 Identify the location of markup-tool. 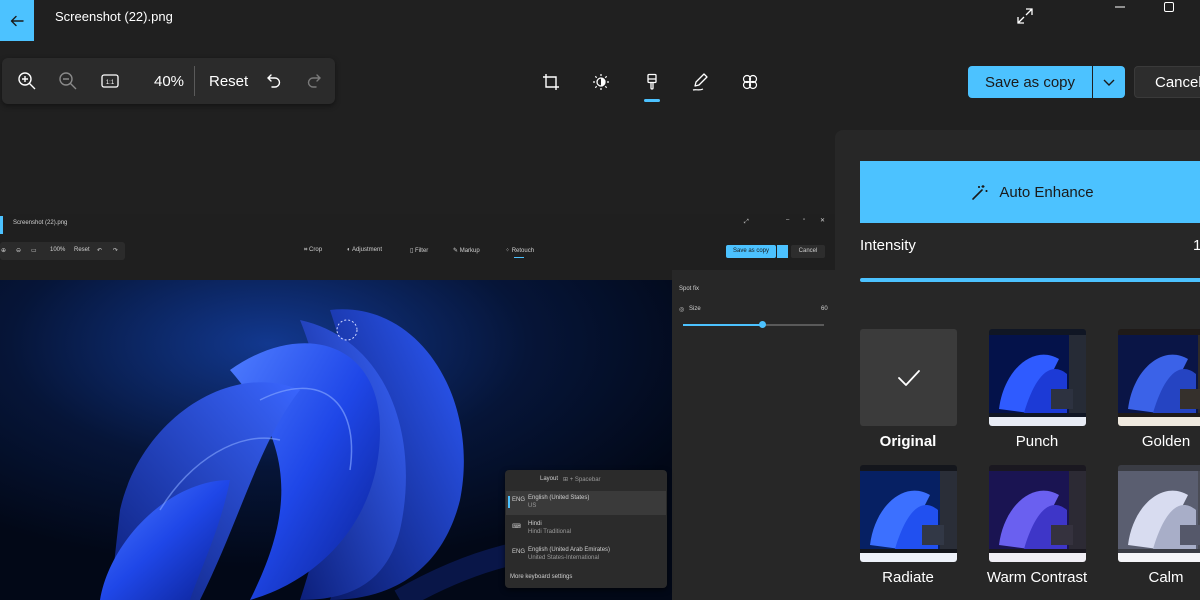
(700, 82).